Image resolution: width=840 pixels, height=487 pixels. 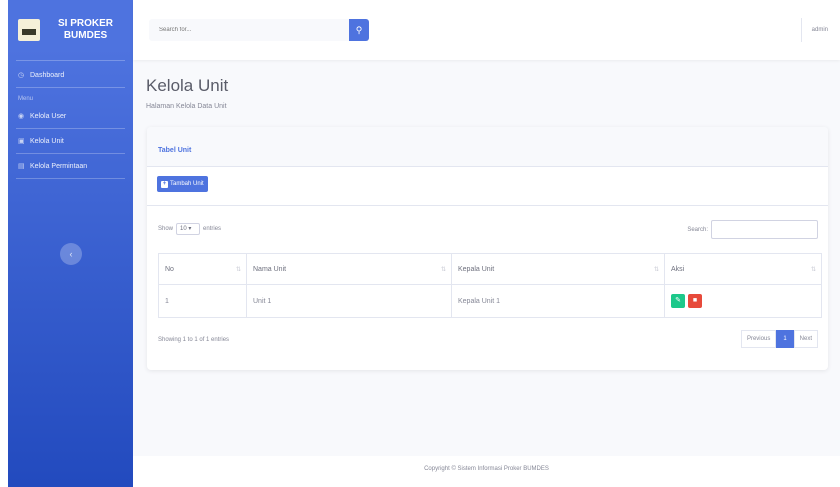 What do you see at coordinates (48, 116) in the screenshot?
I see `sidebar-item-label: Kelola User` at bounding box center [48, 116].